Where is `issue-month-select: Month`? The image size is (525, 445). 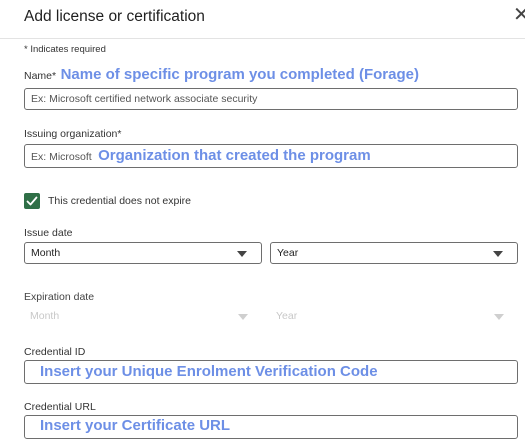
issue-month-select: Month is located at coordinates (143, 253).